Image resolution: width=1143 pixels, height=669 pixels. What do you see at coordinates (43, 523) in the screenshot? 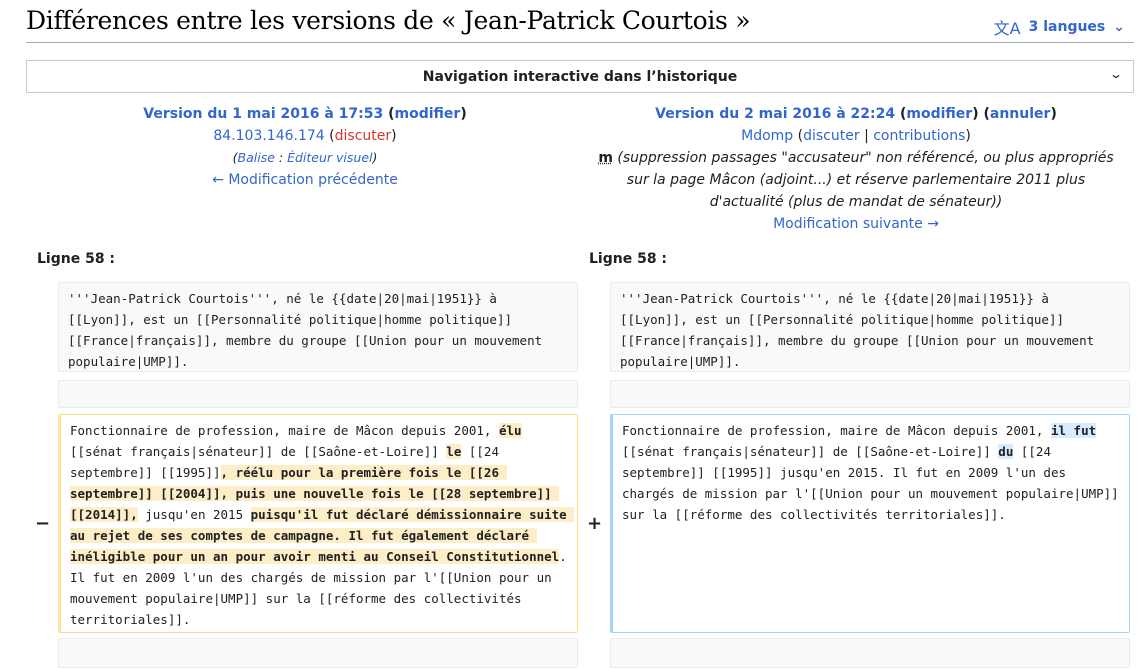
I see `deletion-marker: −` at bounding box center [43, 523].